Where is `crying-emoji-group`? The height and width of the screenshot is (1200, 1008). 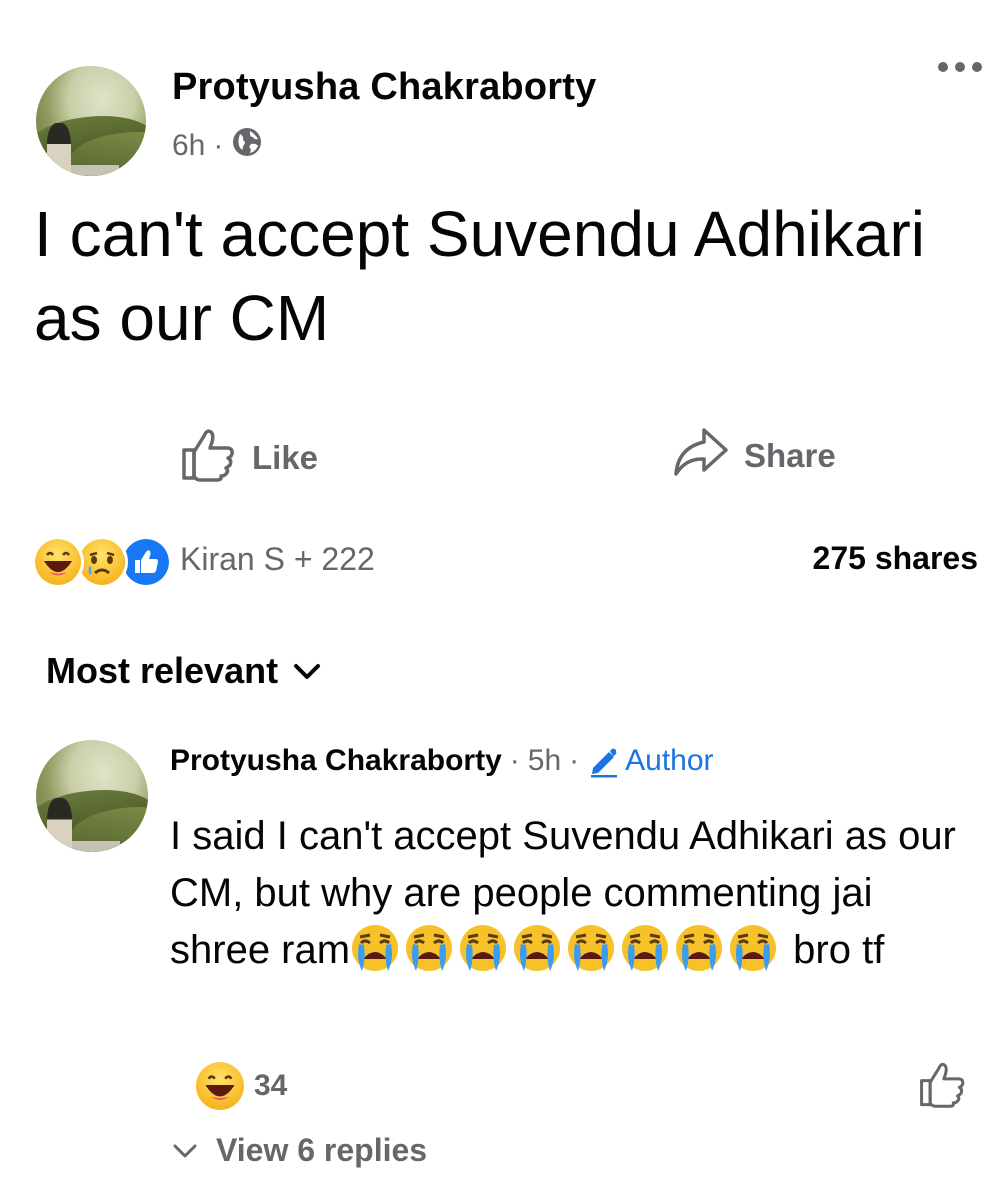
crying-emoji-group is located at coordinates (566, 948).